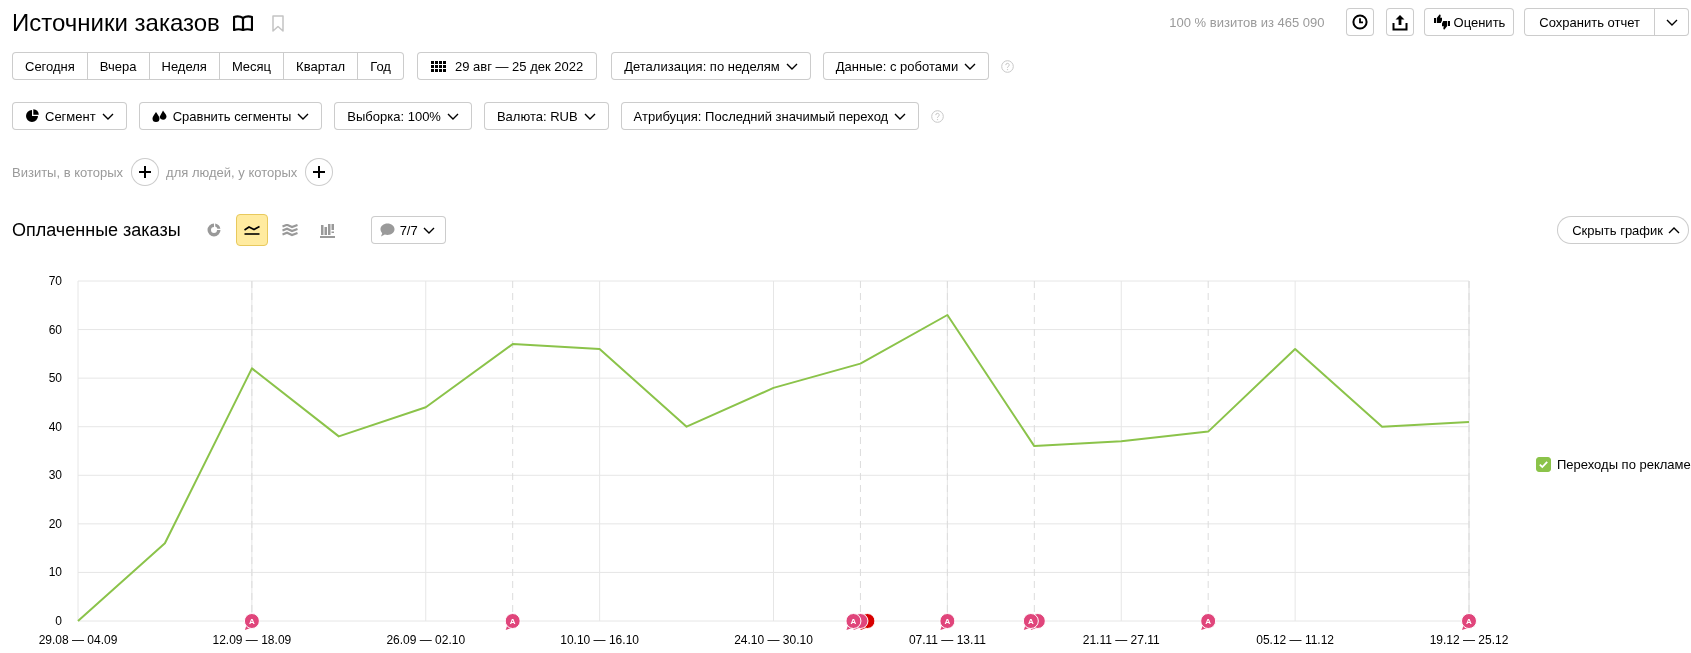 Image resolution: width=1691 pixels, height=653 pixels. Describe the element at coordinates (770, 116) in the screenshot. I see `filter-dropdown: Атрибуция: Последний значимый переход` at that location.